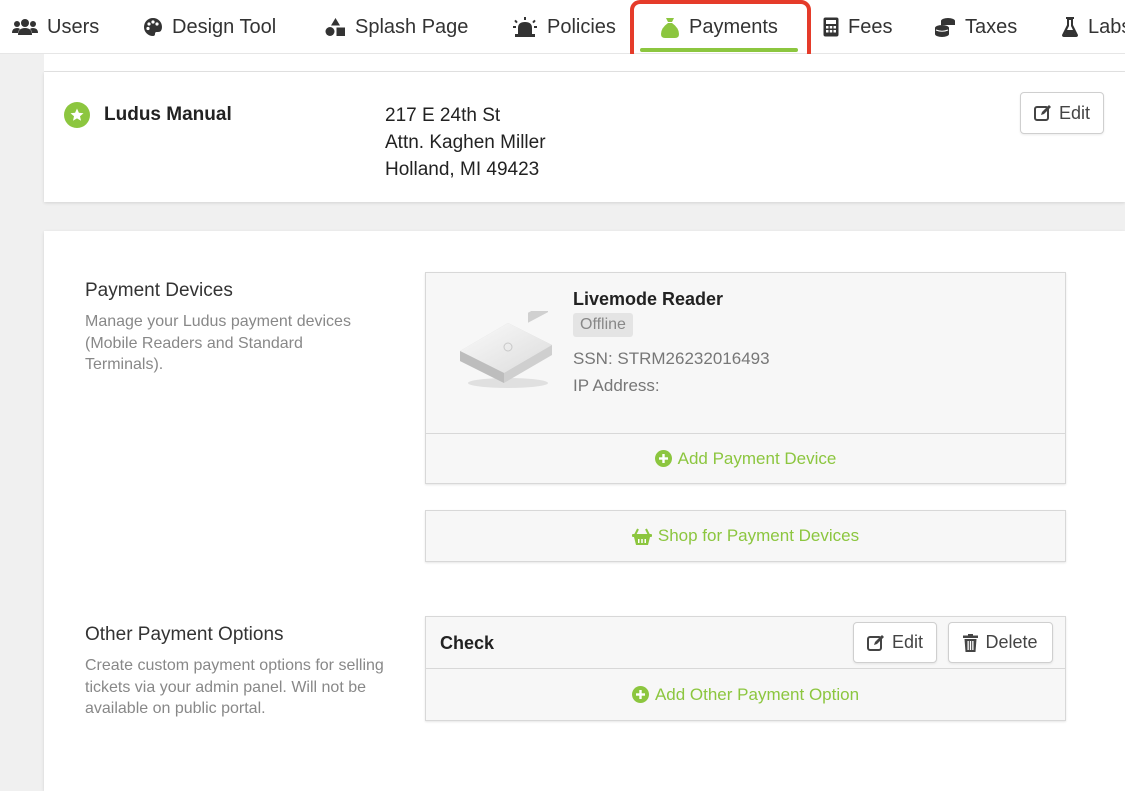 This screenshot has height=791, width=1125. I want to click on address-line: Attn. Kaghen Miller, so click(465, 142).